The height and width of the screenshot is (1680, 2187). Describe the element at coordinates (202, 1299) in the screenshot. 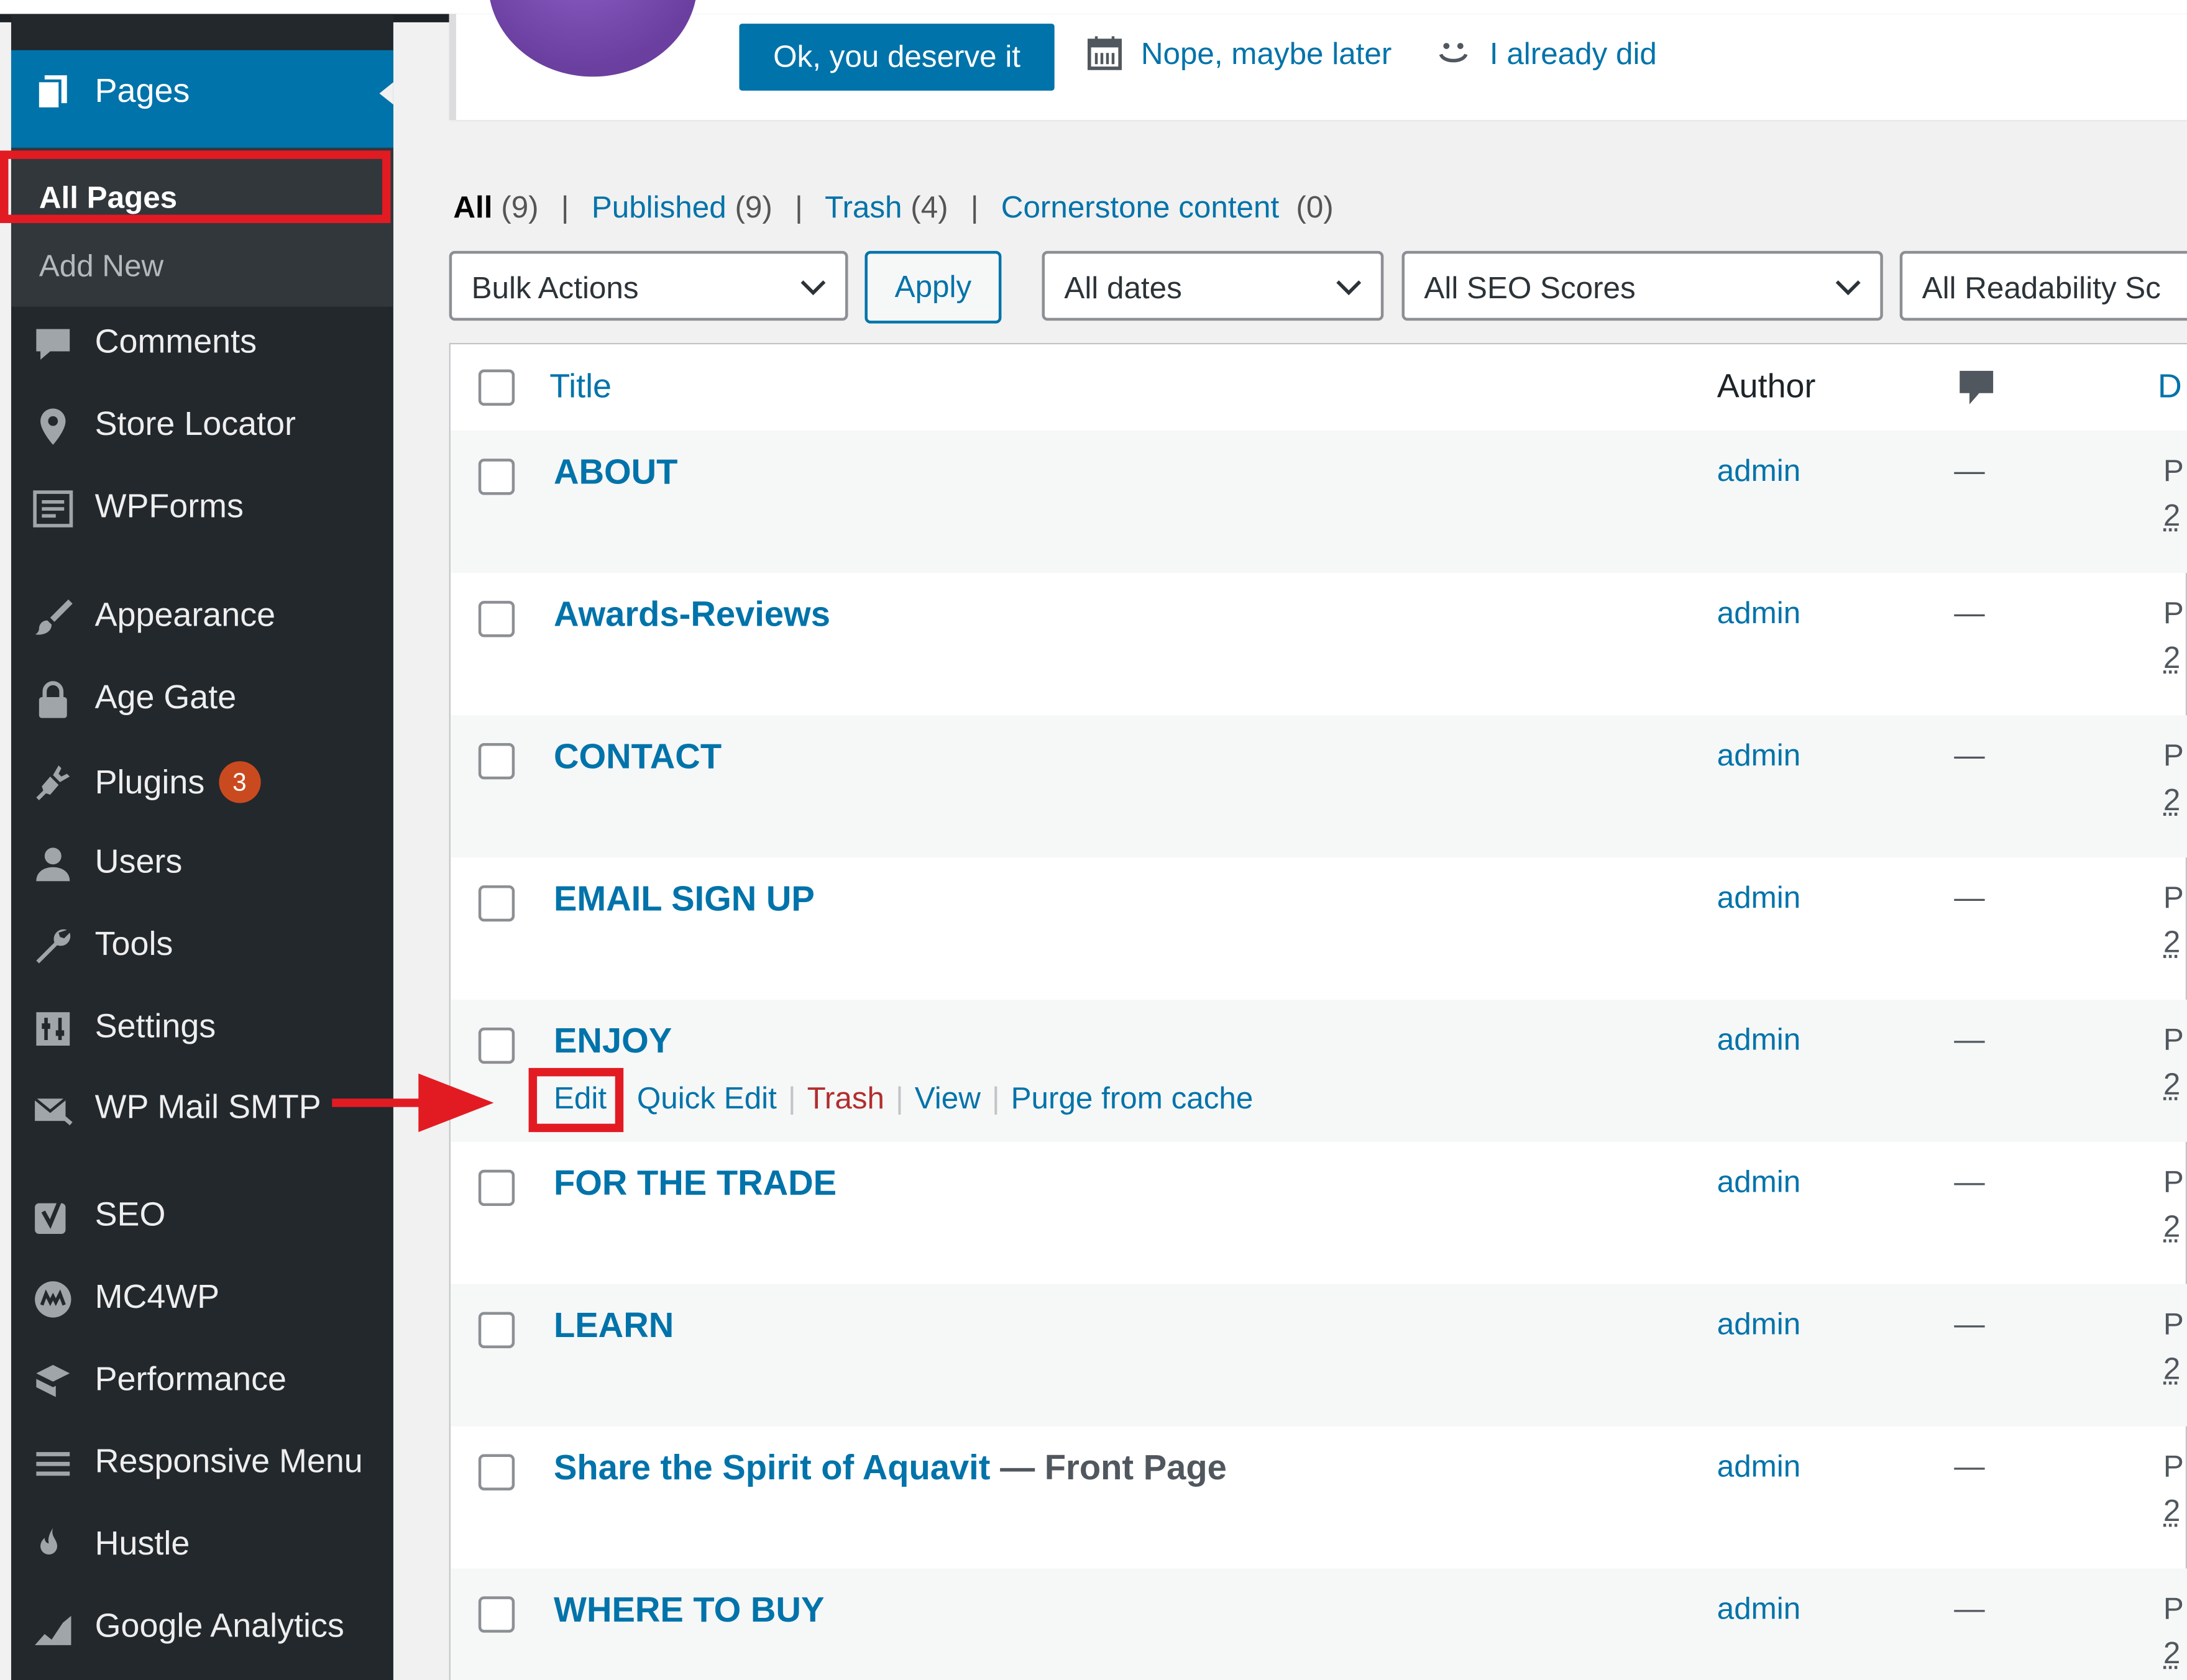

I see `sidebar-item-mc4wp: MC4WP` at that location.